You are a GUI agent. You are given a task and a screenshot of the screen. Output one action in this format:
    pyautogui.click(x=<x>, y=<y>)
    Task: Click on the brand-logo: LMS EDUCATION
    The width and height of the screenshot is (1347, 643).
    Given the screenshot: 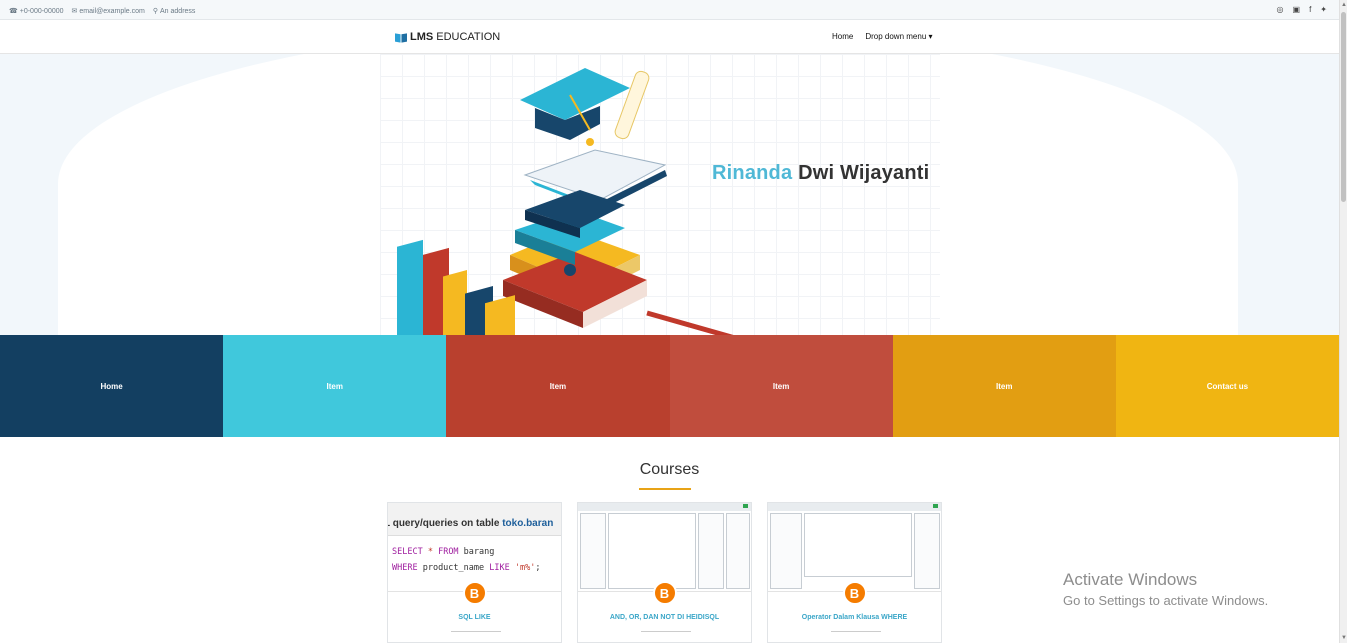 What is the action you would take?
    pyautogui.click(x=447, y=37)
    